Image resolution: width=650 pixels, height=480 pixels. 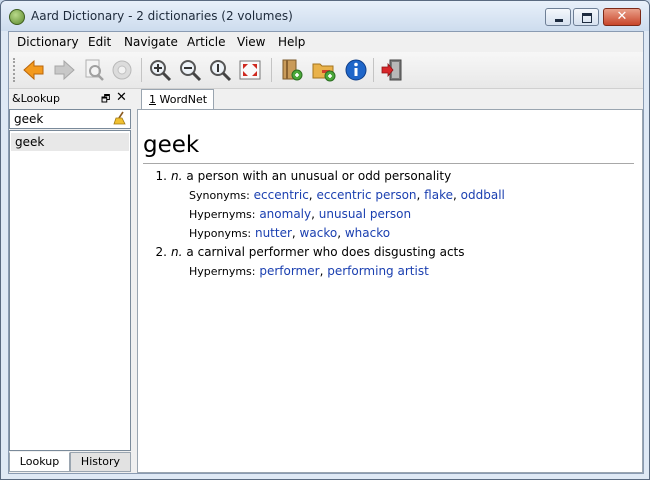 What do you see at coordinates (100, 462) in the screenshot?
I see `tab-history: History` at bounding box center [100, 462].